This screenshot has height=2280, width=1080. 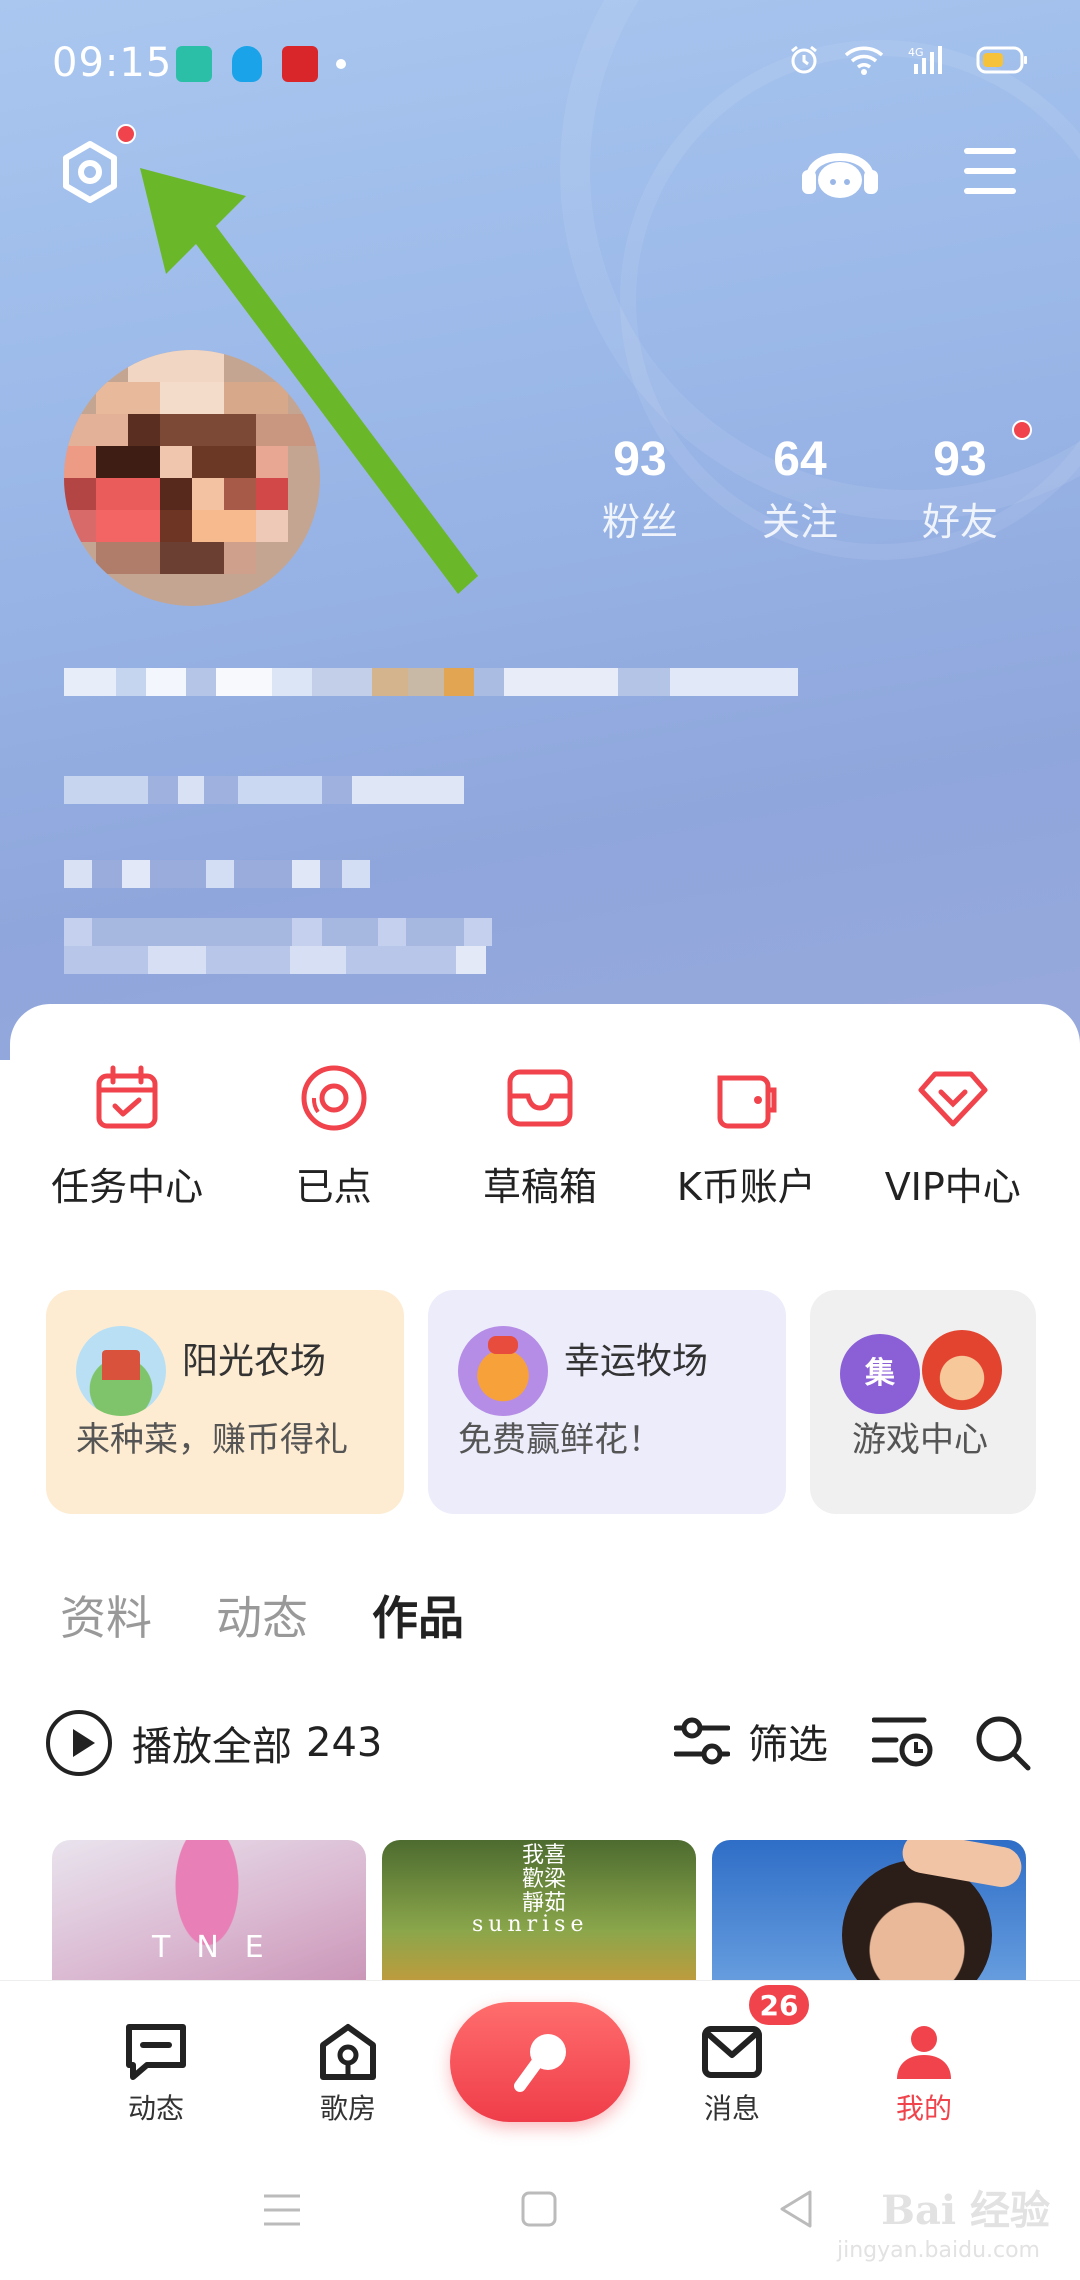 What do you see at coordinates (156, 2052) in the screenshot?
I see `chat-bubble-icon` at bounding box center [156, 2052].